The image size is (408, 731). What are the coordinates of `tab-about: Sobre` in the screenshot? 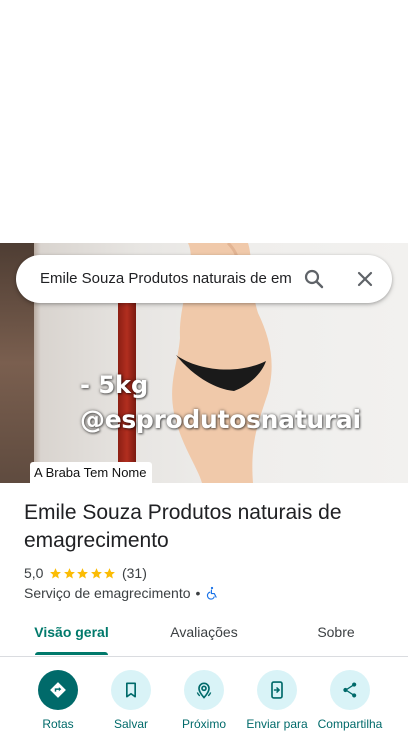 It's located at (336, 634).